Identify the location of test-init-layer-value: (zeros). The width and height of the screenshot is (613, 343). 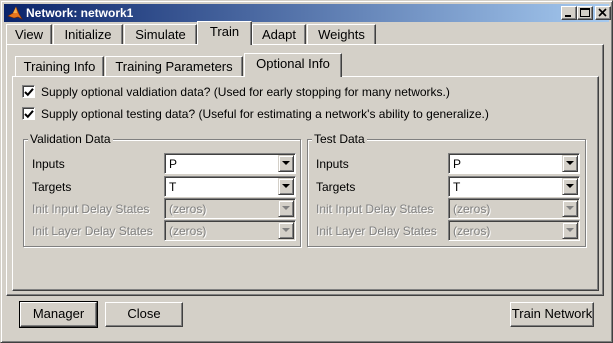
(472, 231).